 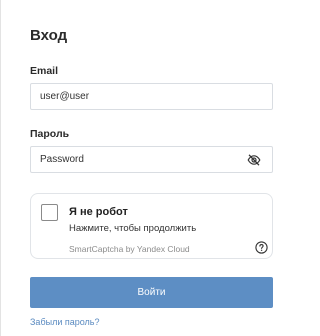 I want to click on captcha-checkbox, so click(x=49, y=212).